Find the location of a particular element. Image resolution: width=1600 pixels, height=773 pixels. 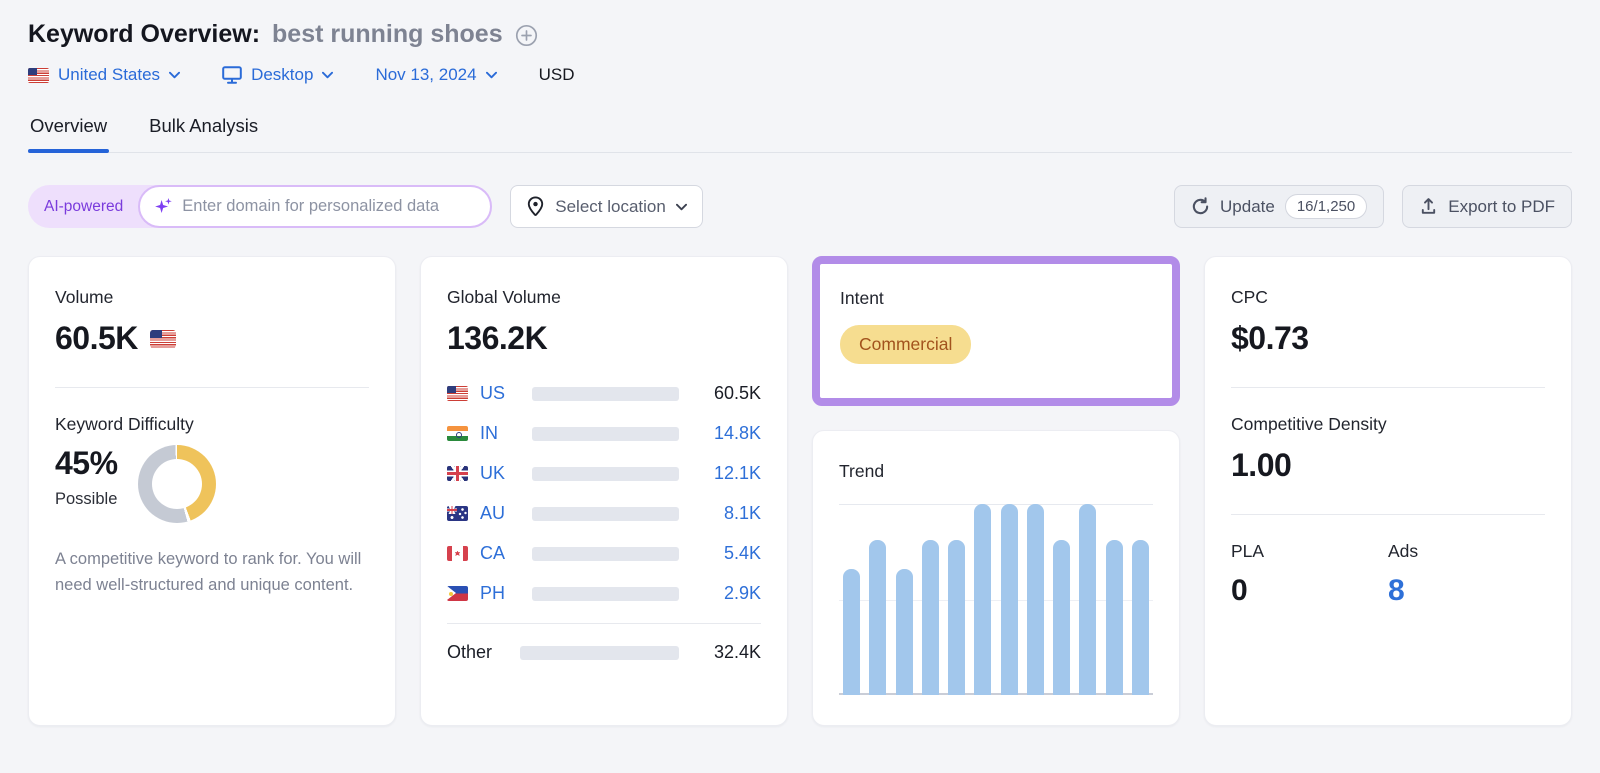

tab-overview: Overview is located at coordinates (69, 132).